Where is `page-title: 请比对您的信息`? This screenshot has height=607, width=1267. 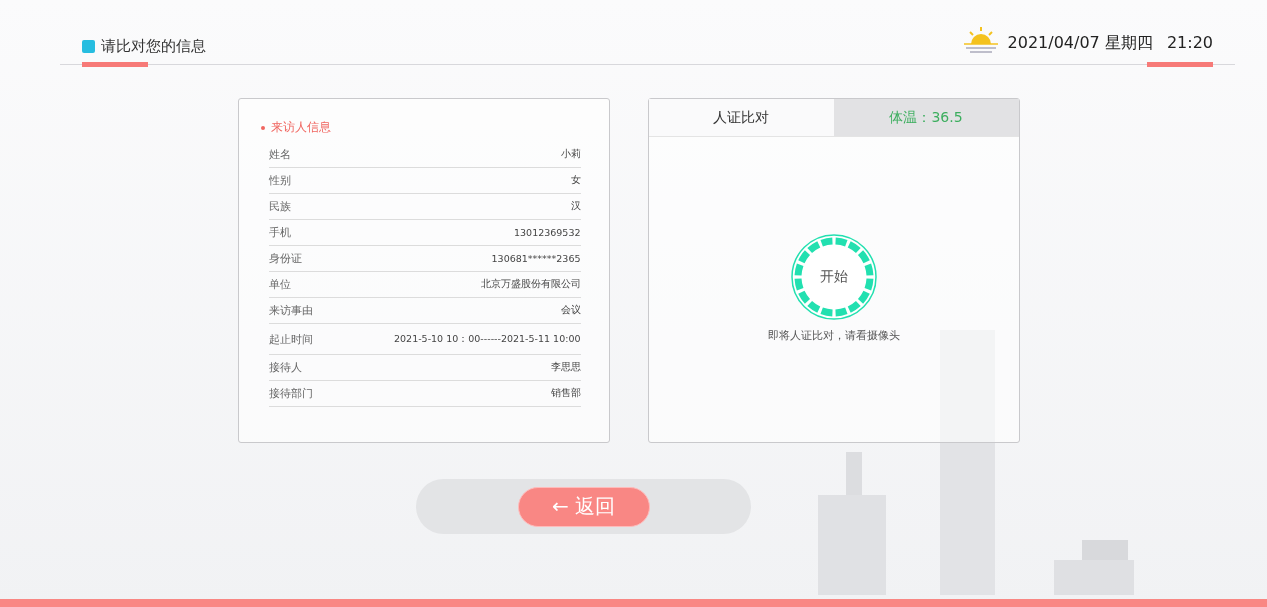 page-title: 请比对您的信息 is located at coordinates (153, 46).